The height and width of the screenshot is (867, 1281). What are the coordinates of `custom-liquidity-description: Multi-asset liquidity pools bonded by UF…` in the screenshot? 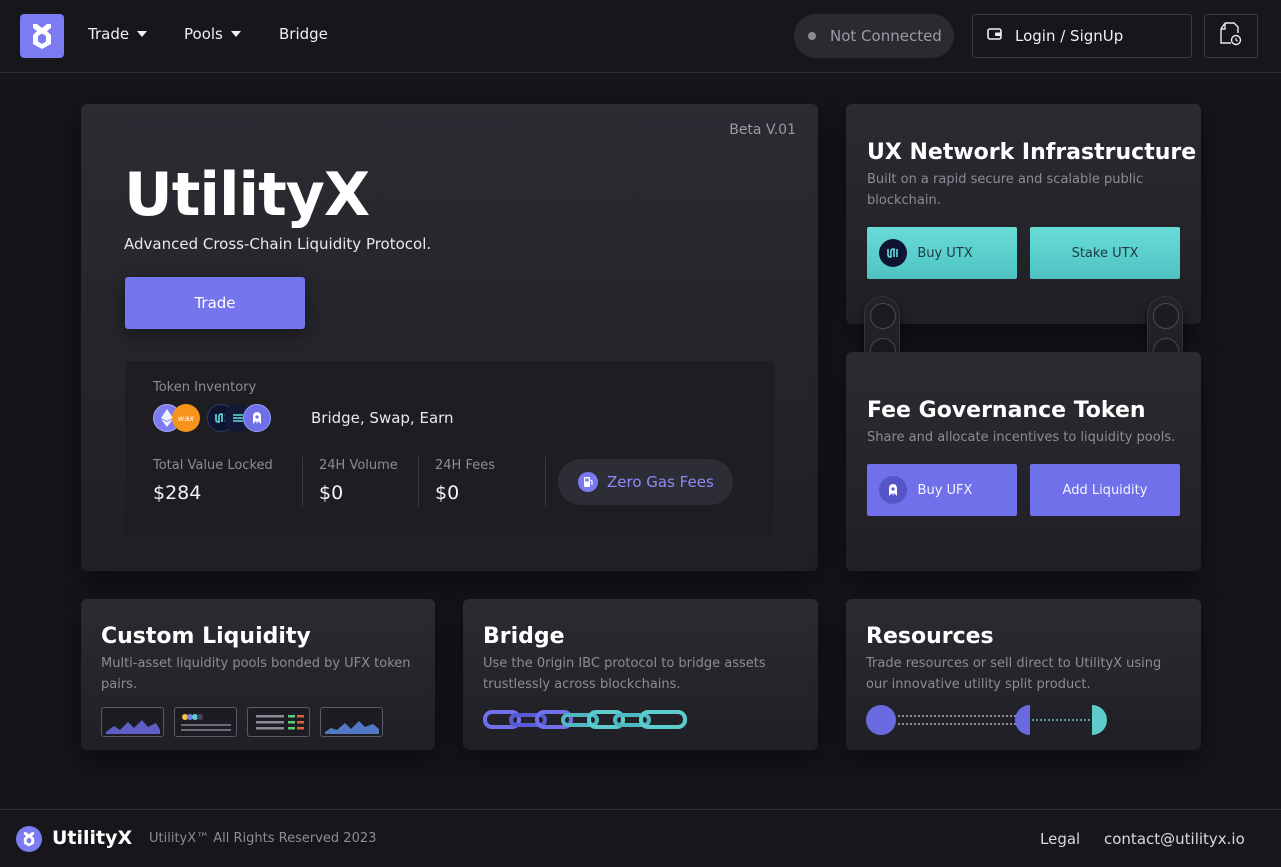 It's located at (256, 674).